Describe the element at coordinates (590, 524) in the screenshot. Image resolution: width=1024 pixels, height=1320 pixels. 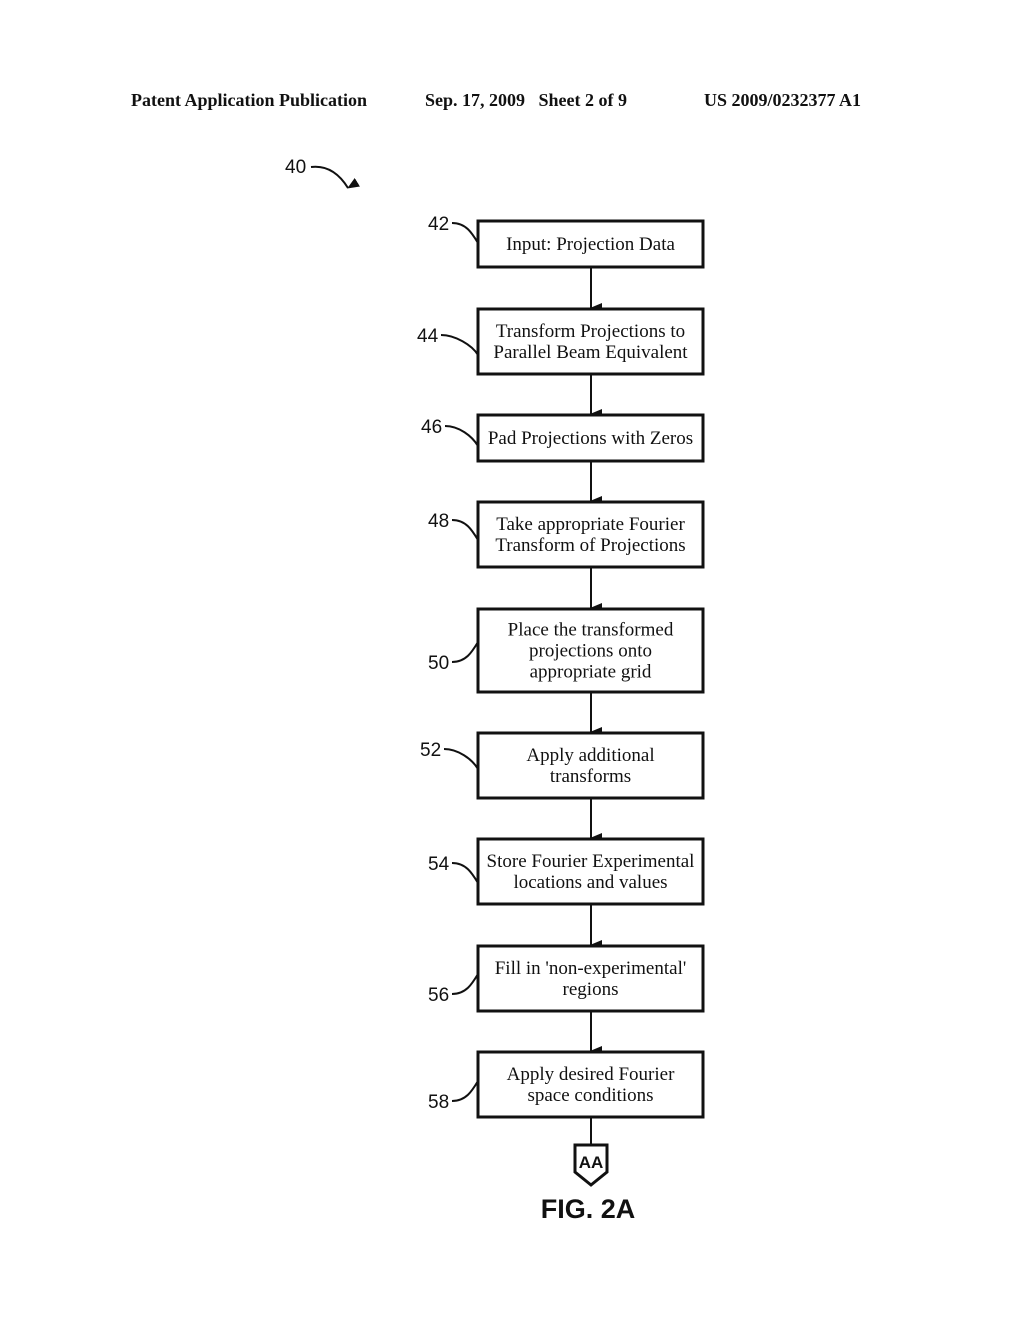
I see `step-text-line: Take appropriate Fourier` at that location.